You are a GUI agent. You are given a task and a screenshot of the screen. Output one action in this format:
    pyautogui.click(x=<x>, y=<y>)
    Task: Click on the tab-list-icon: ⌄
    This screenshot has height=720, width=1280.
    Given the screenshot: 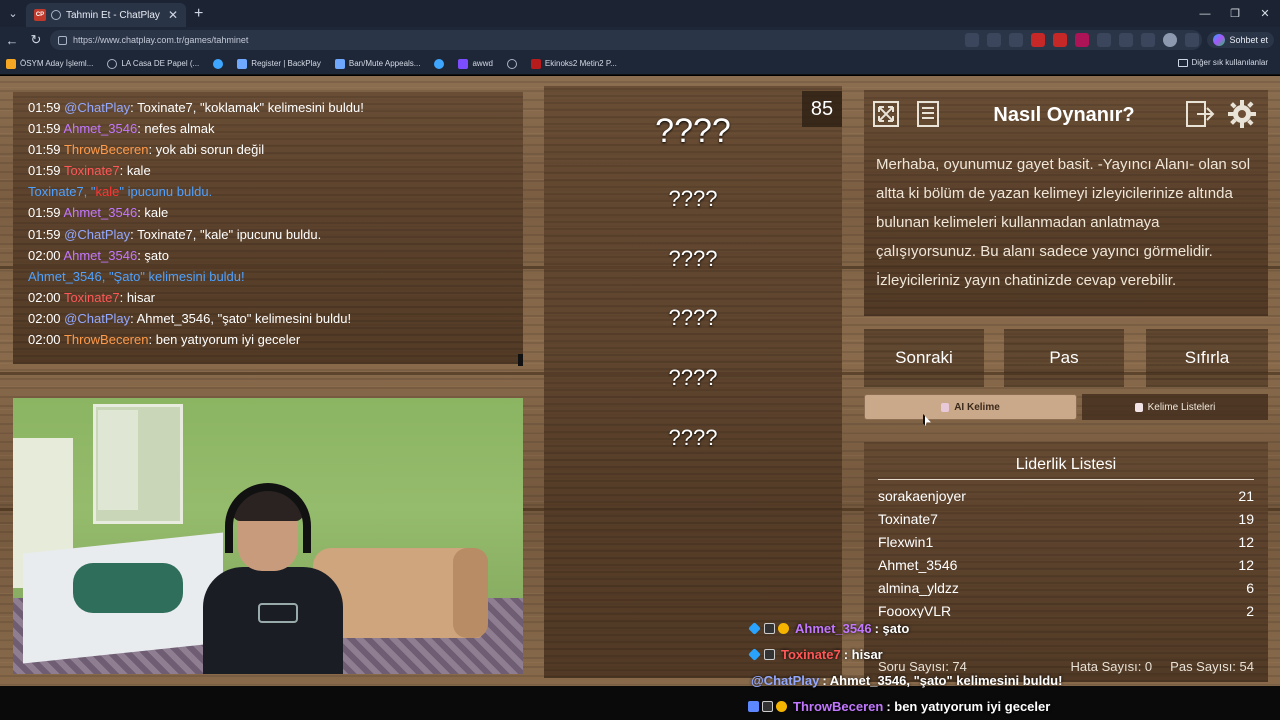 What is the action you would take?
    pyautogui.click(x=13, y=13)
    